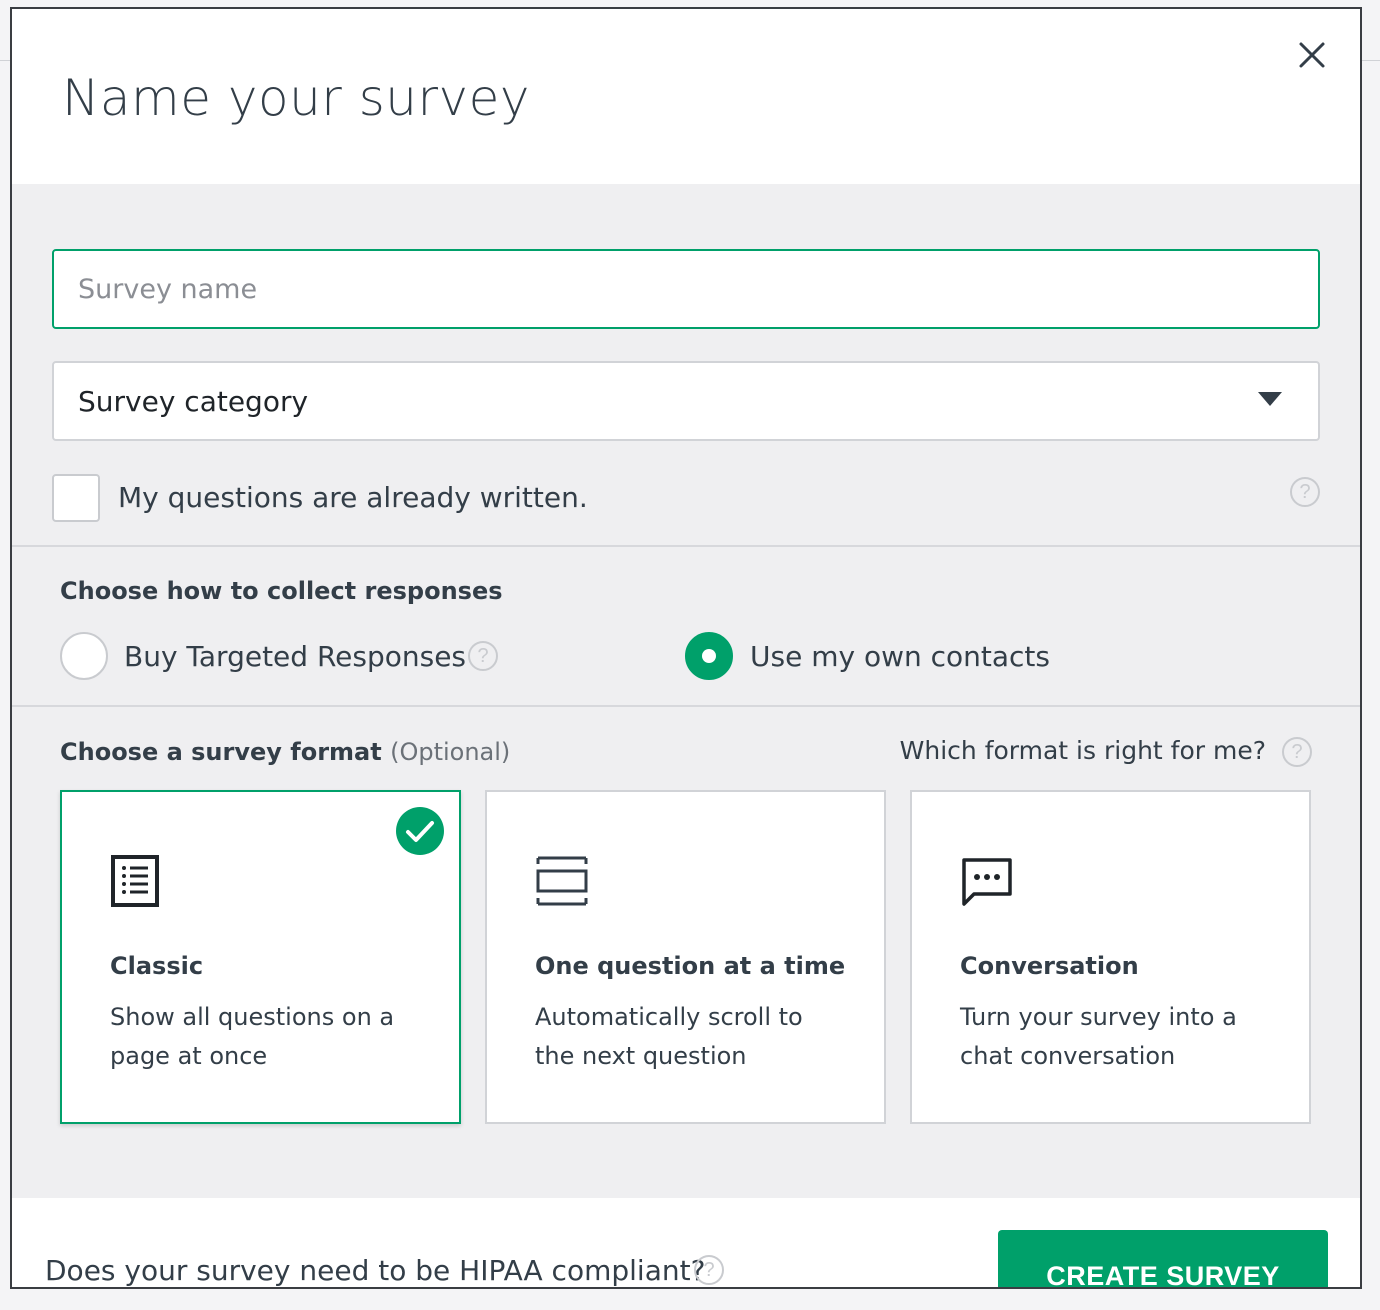 The width and height of the screenshot is (1380, 1310). Describe the element at coordinates (1163, 1258) in the screenshot. I see `create-survey-button: CREATE SURVEY` at that location.